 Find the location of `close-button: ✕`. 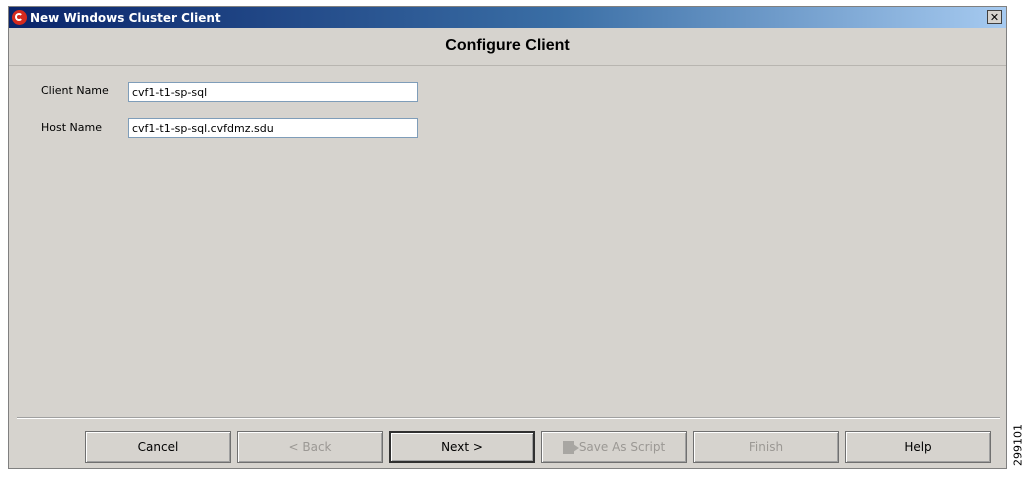

close-button: ✕ is located at coordinates (994, 17).